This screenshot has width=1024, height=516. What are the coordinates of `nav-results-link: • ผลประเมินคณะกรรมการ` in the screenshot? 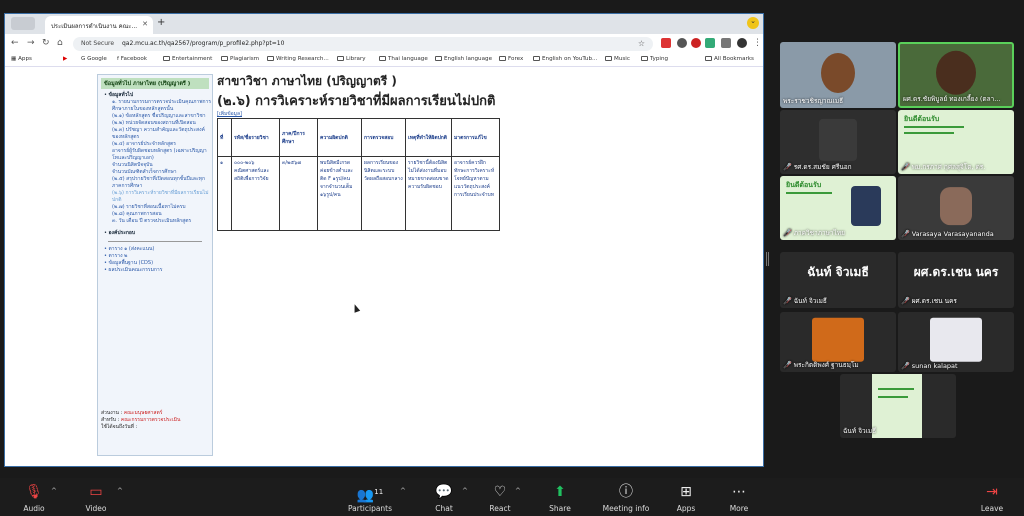 It's located at (158, 270).